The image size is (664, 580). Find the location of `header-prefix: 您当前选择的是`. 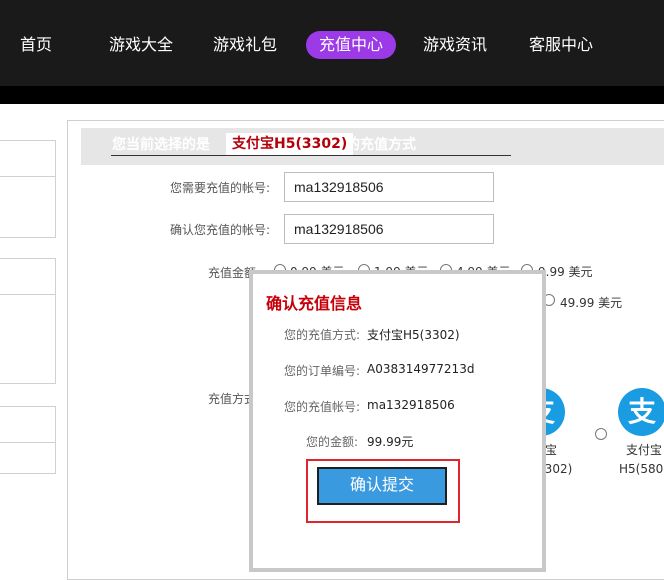

header-prefix: 您当前选择的是 is located at coordinates (161, 145).